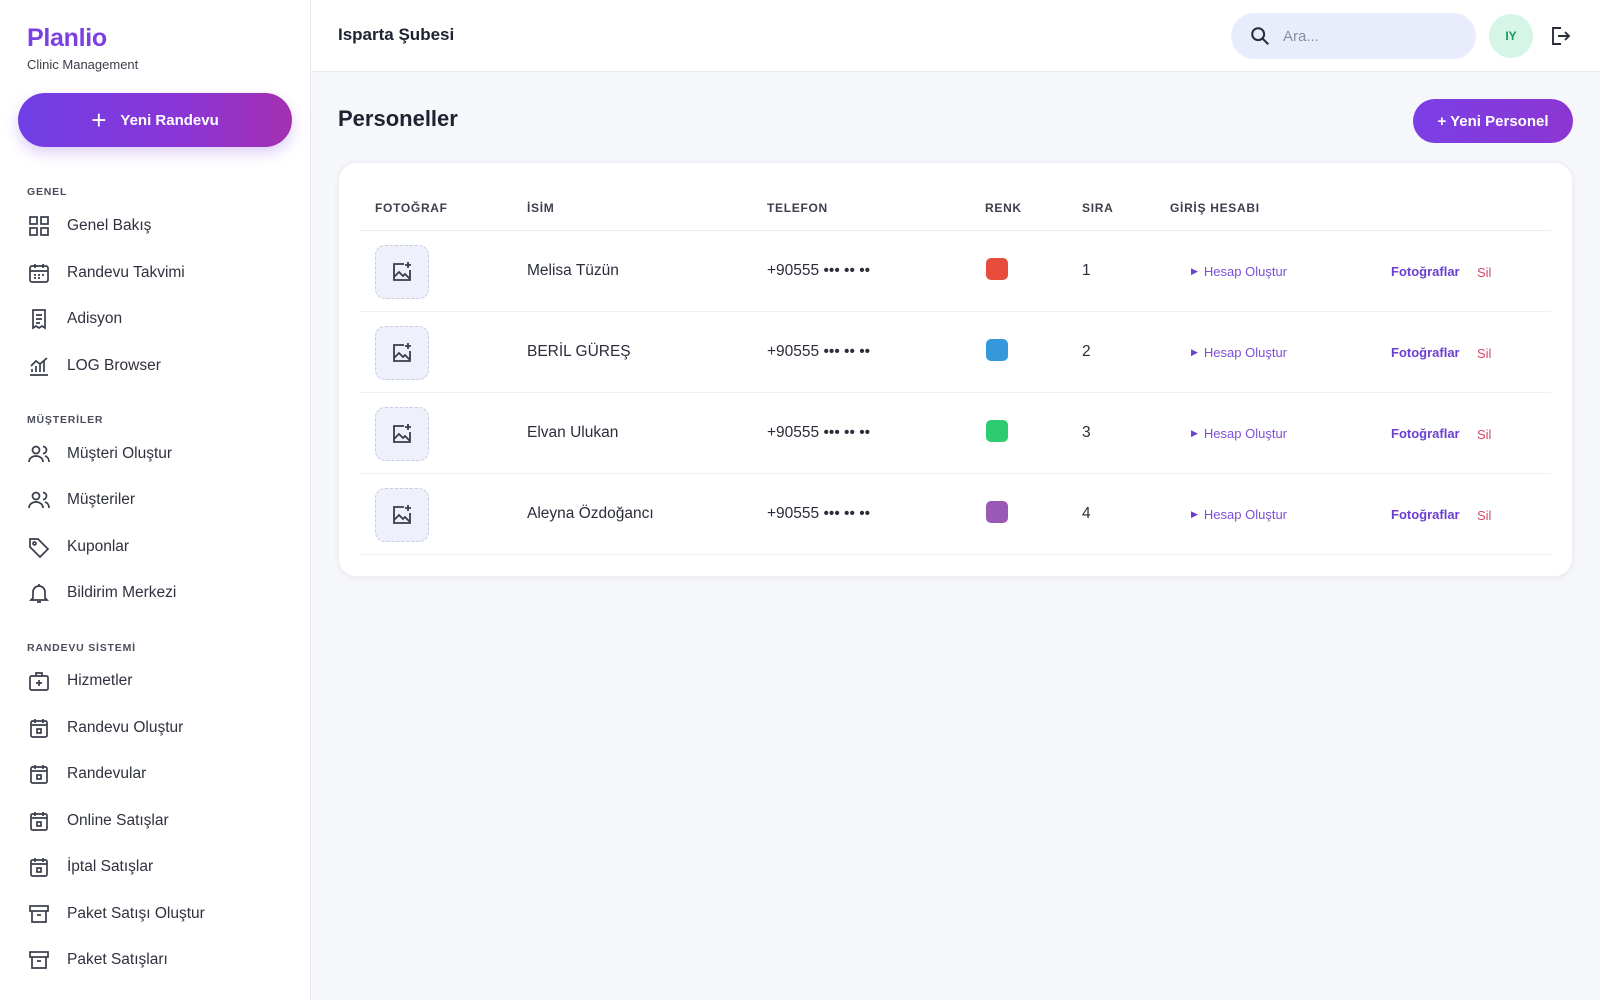 This screenshot has width=1600, height=1000. Describe the element at coordinates (1363, 36) in the screenshot. I see `search-input` at that location.